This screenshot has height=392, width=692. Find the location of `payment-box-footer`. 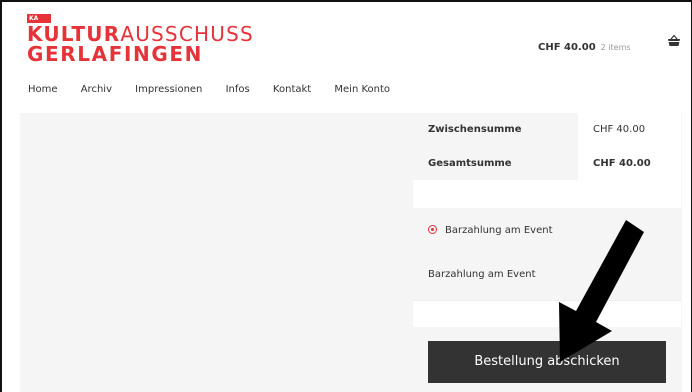

payment-box-footer is located at coordinates (547, 313).